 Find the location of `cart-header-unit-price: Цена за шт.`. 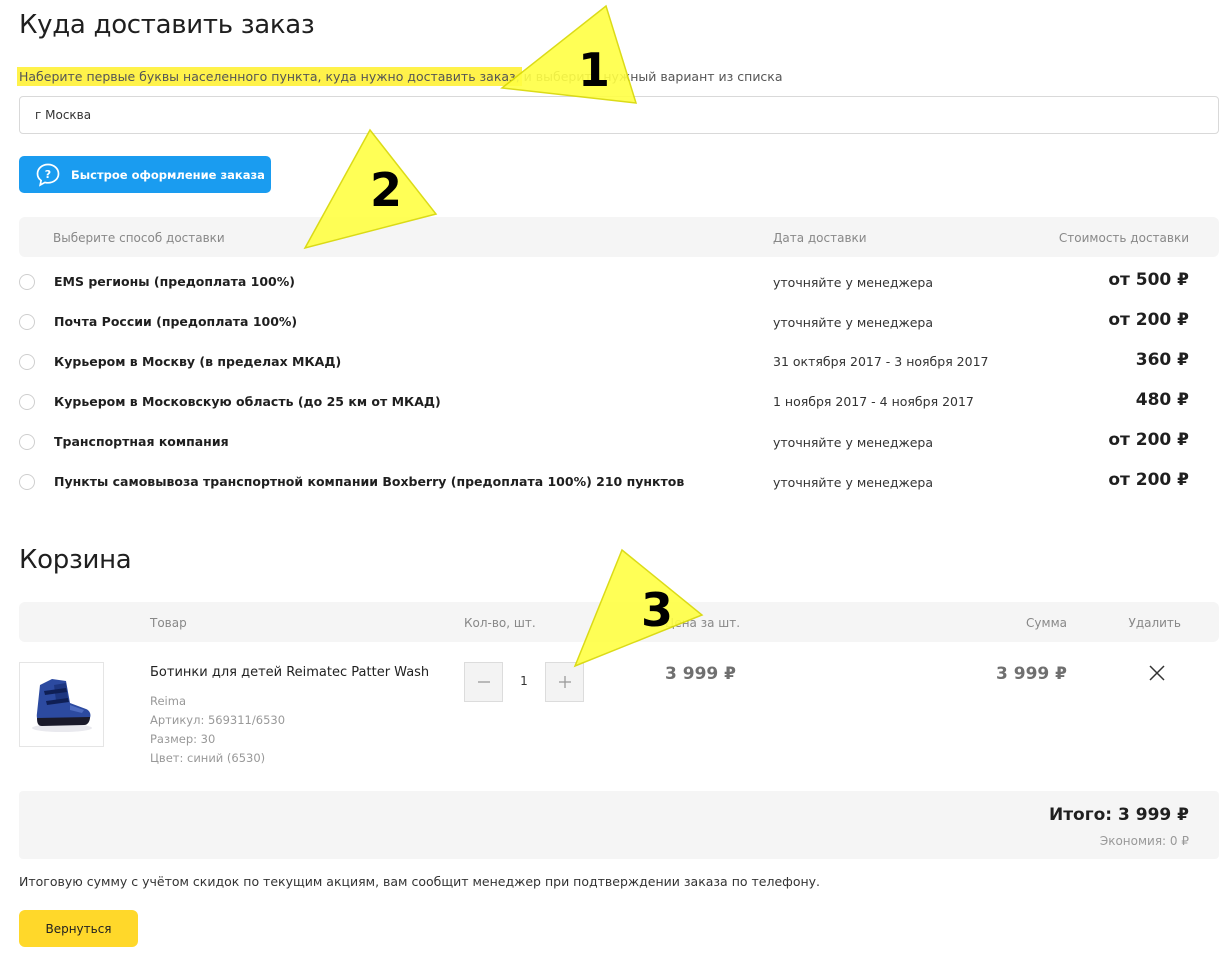

cart-header-unit-price: Цена за шт. is located at coordinates (703, 623).